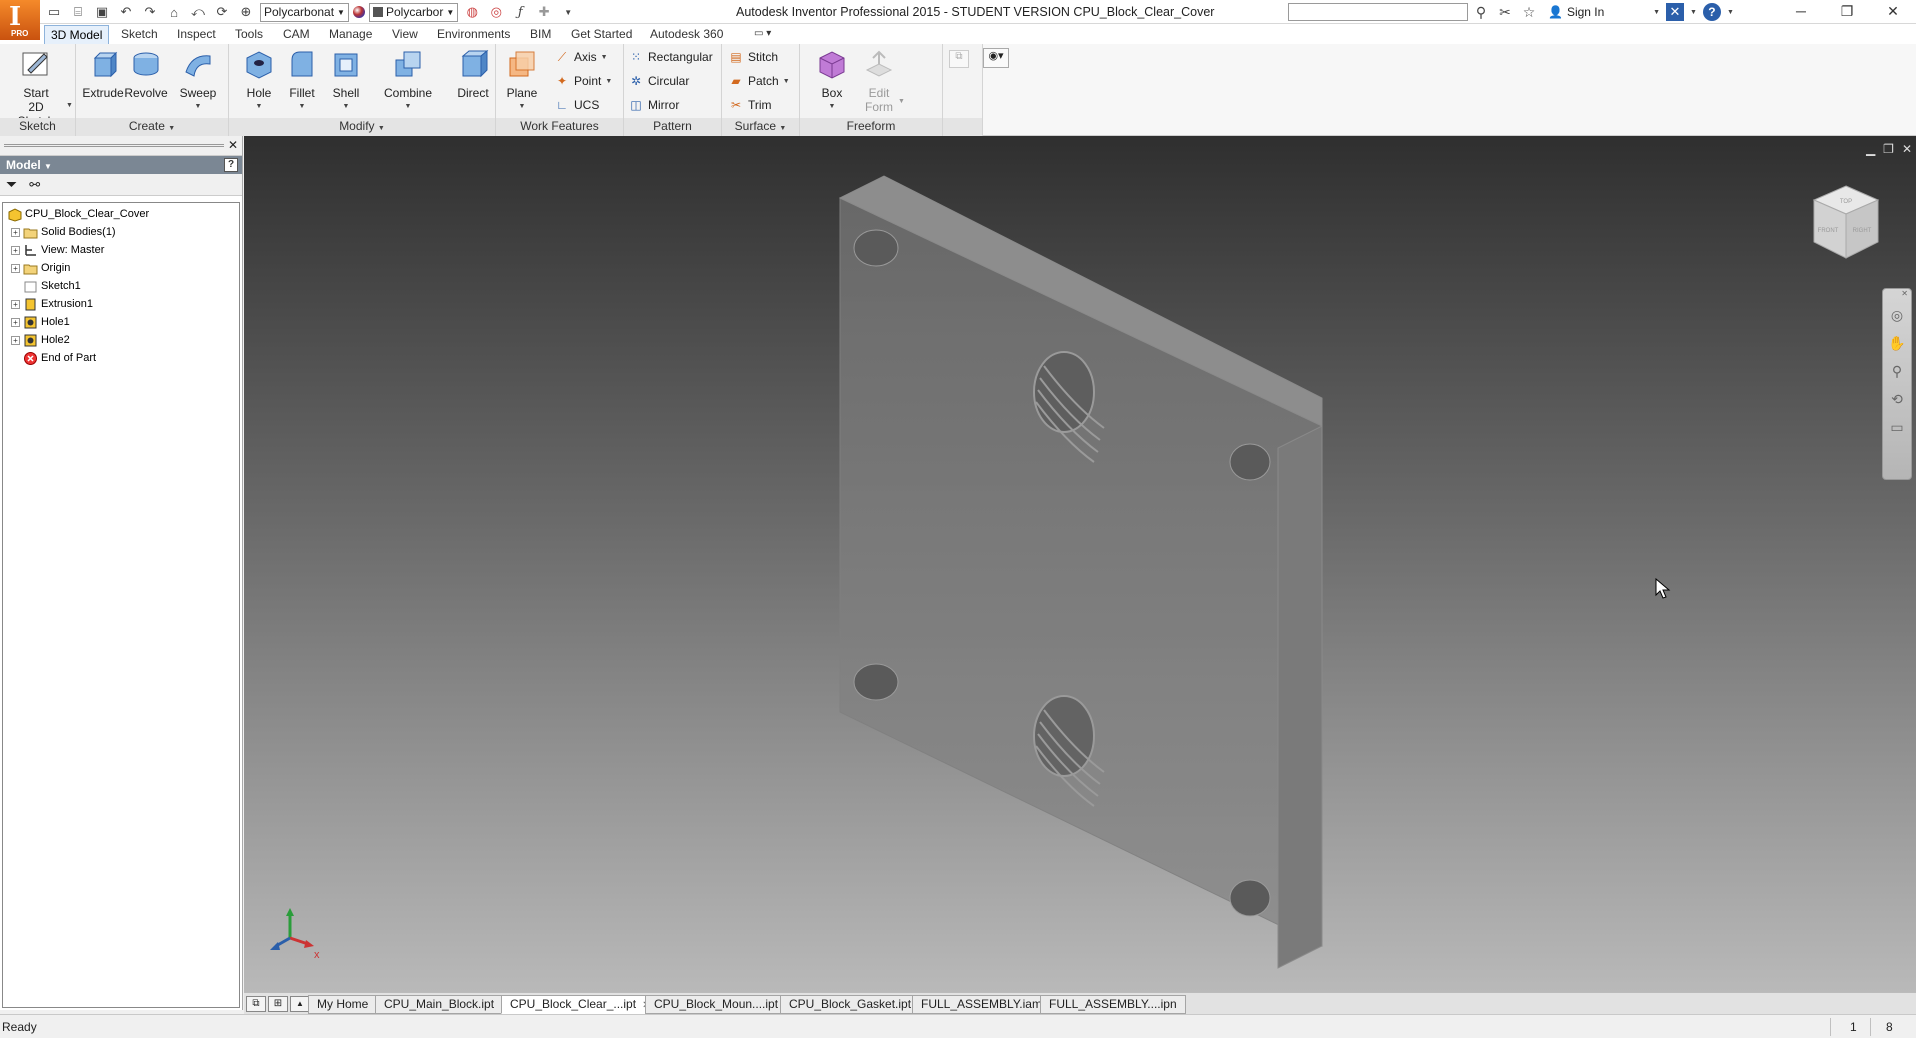 Image resolution: width=1916 pixels, height=1038 pixels. What do you see at coordinates (222, 12) in the screenshot?
I see `update-icon: ⟳` at bounding box center [222, 12].